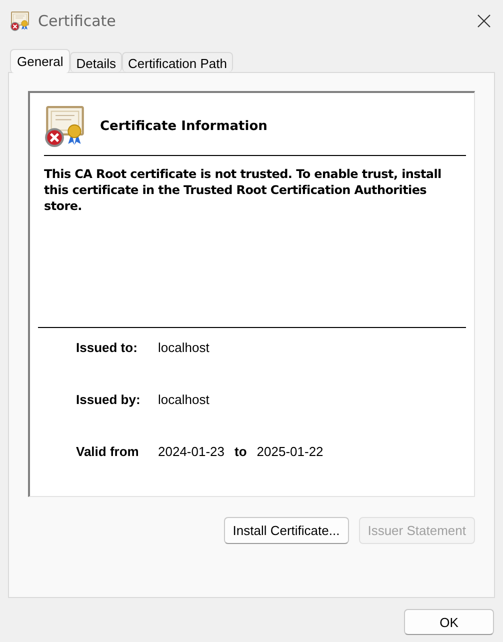 The height and width of the screenshot is (642, 503). Describe the element at coordinates (96, 62) in the screenshot. I see `tab: Details` at that location.